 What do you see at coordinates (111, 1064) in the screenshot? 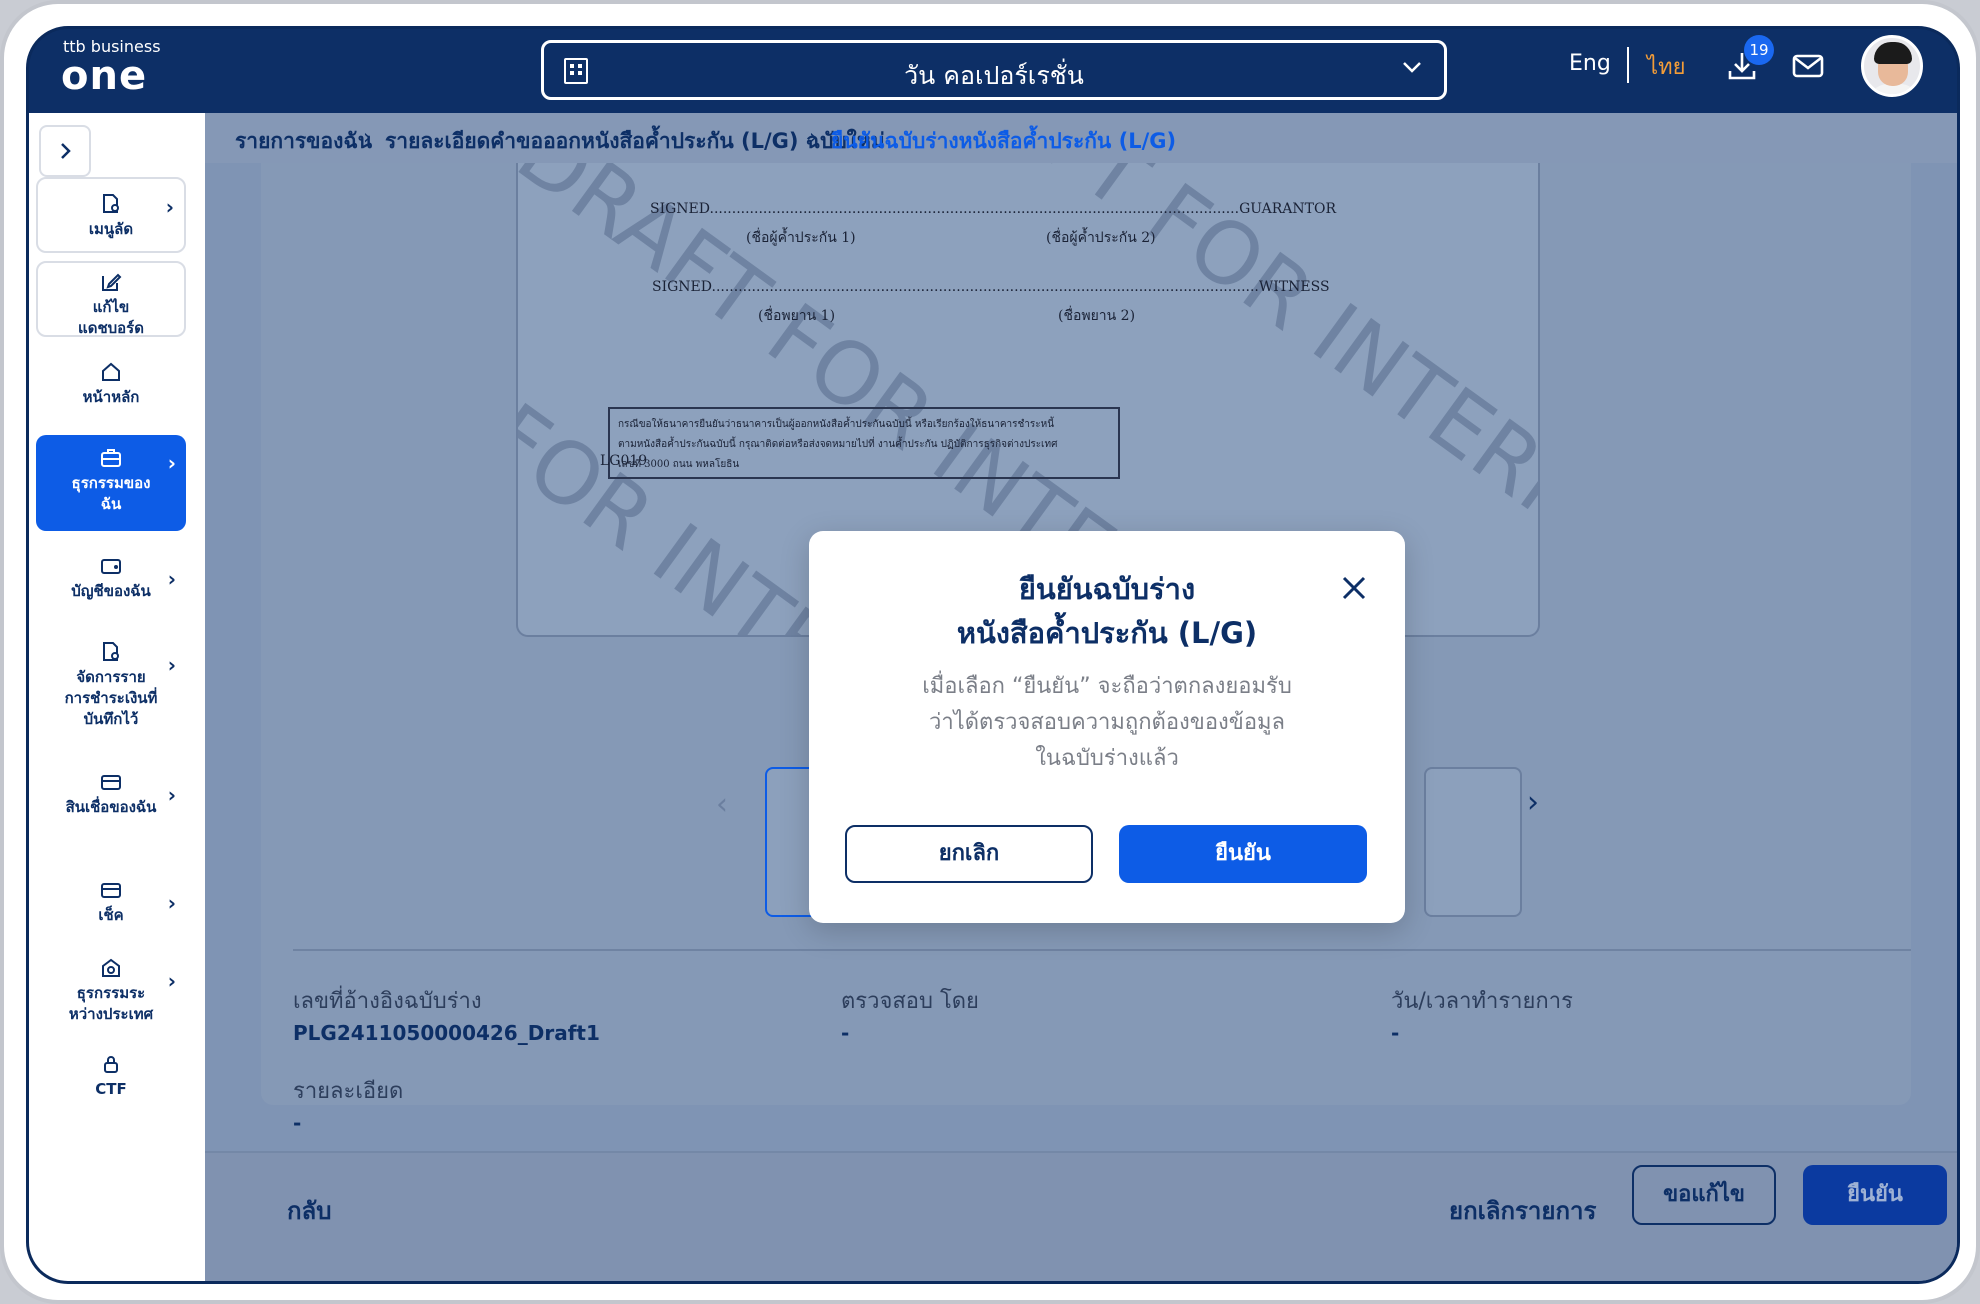
I see `lock-icon` at bounding box center [111, 1064].